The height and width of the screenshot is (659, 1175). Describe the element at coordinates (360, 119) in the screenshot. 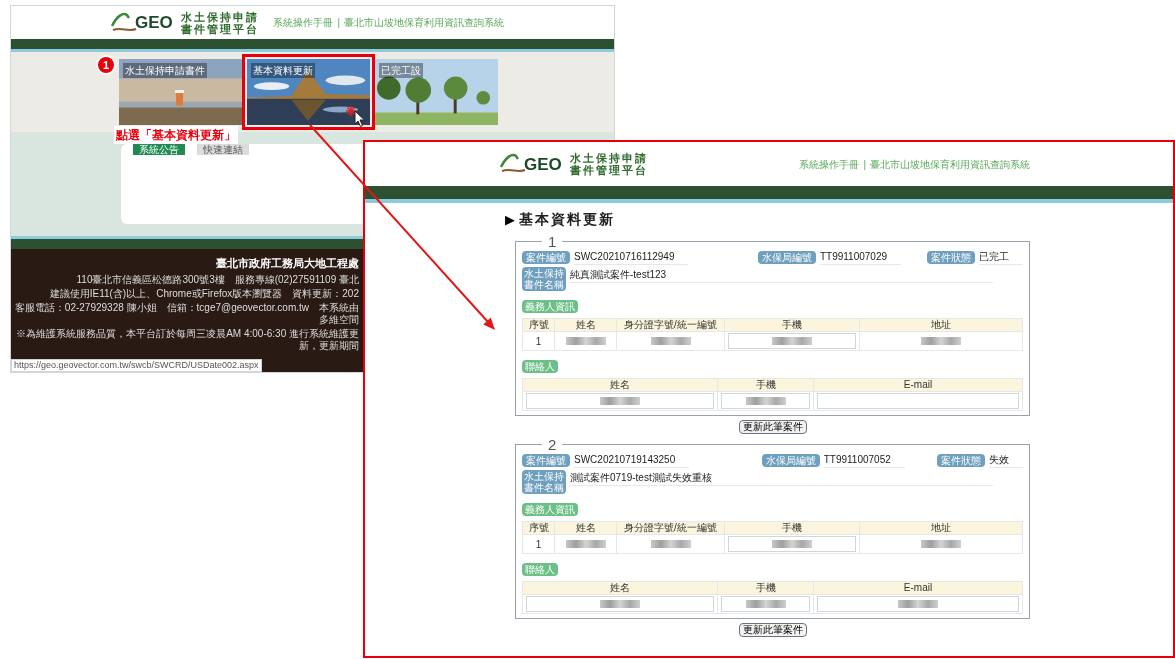

I see `cursor-icon` at that location.